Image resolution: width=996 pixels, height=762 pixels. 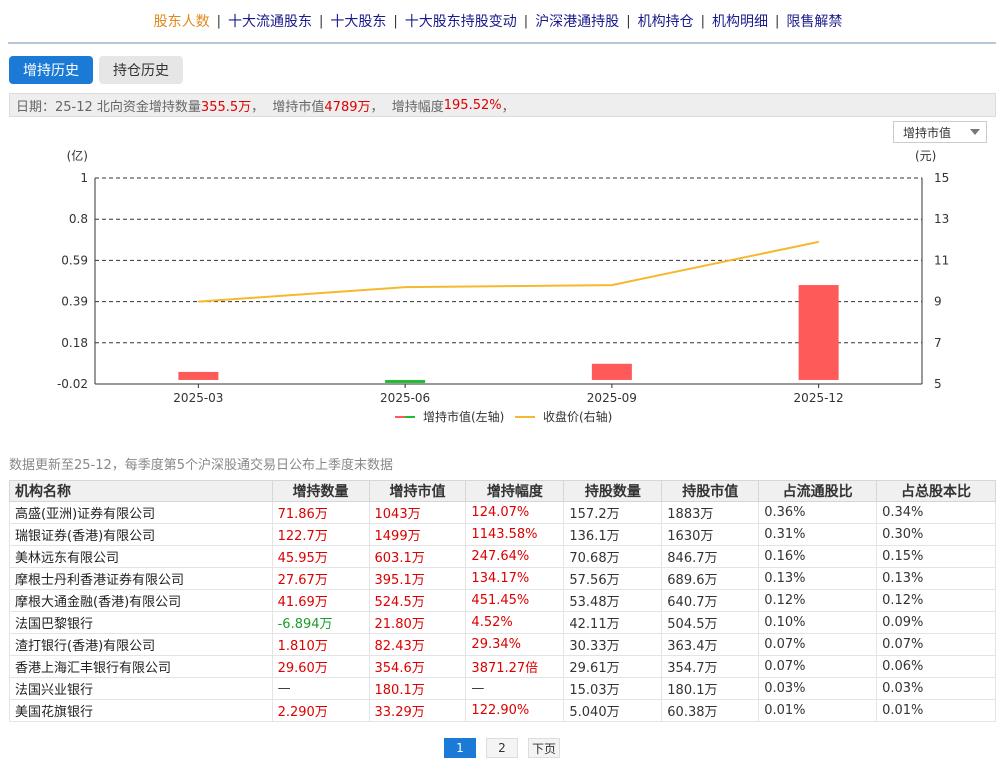 I want to click on col-header-name: 机构名称, so click(x=141, y=491).